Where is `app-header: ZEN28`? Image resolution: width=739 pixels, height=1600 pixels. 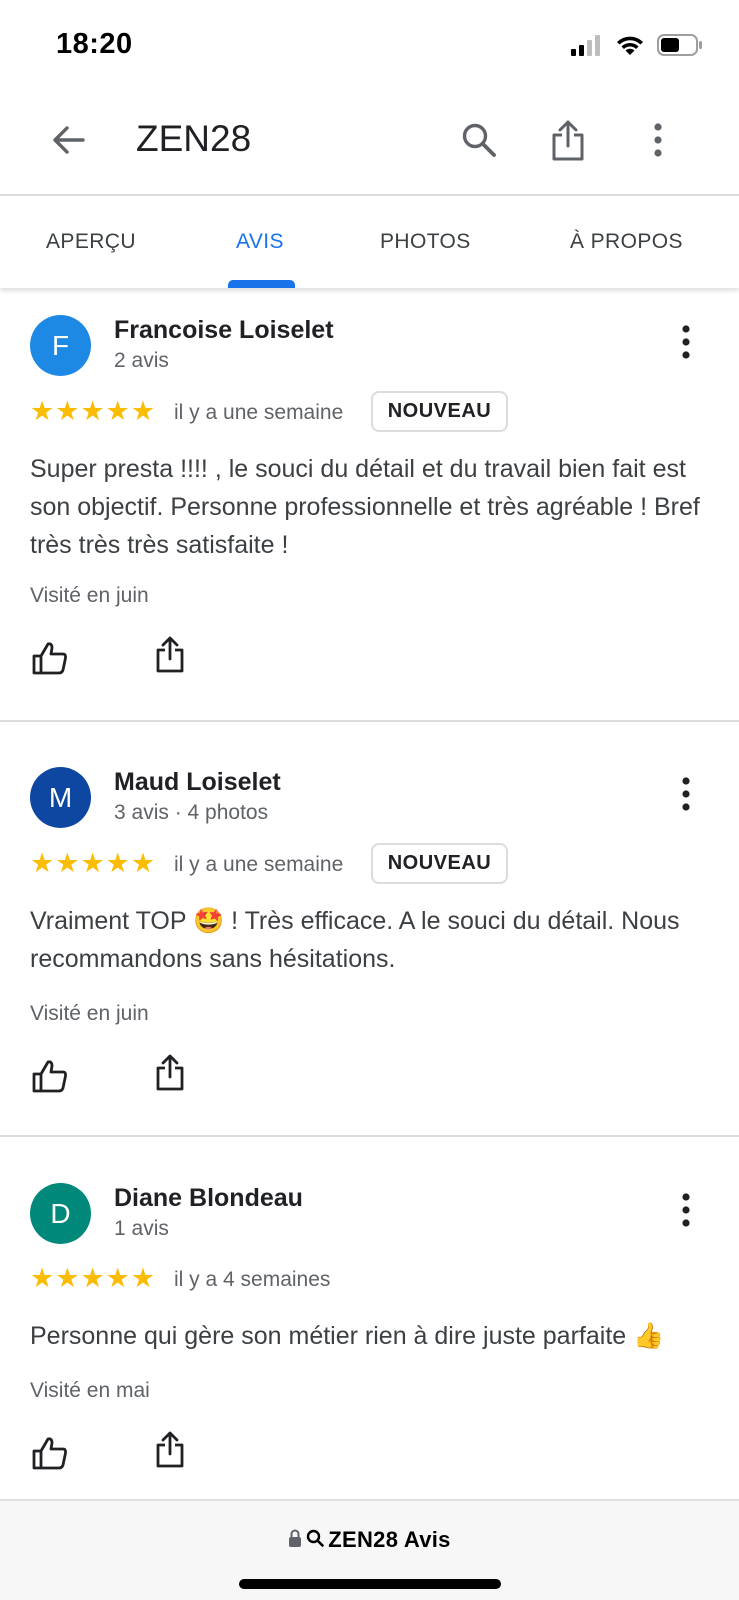 app-header: ZEN28 is located at coordinates (369, 144).